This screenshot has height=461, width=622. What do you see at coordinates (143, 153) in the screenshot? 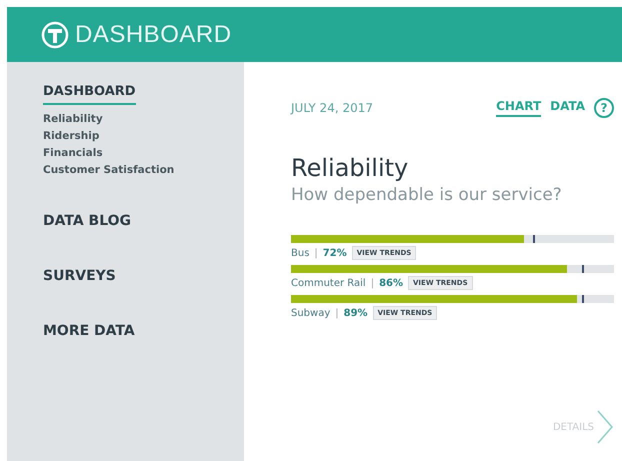
I see `sidebar-item: Financials` at bounding box center [143, 153].